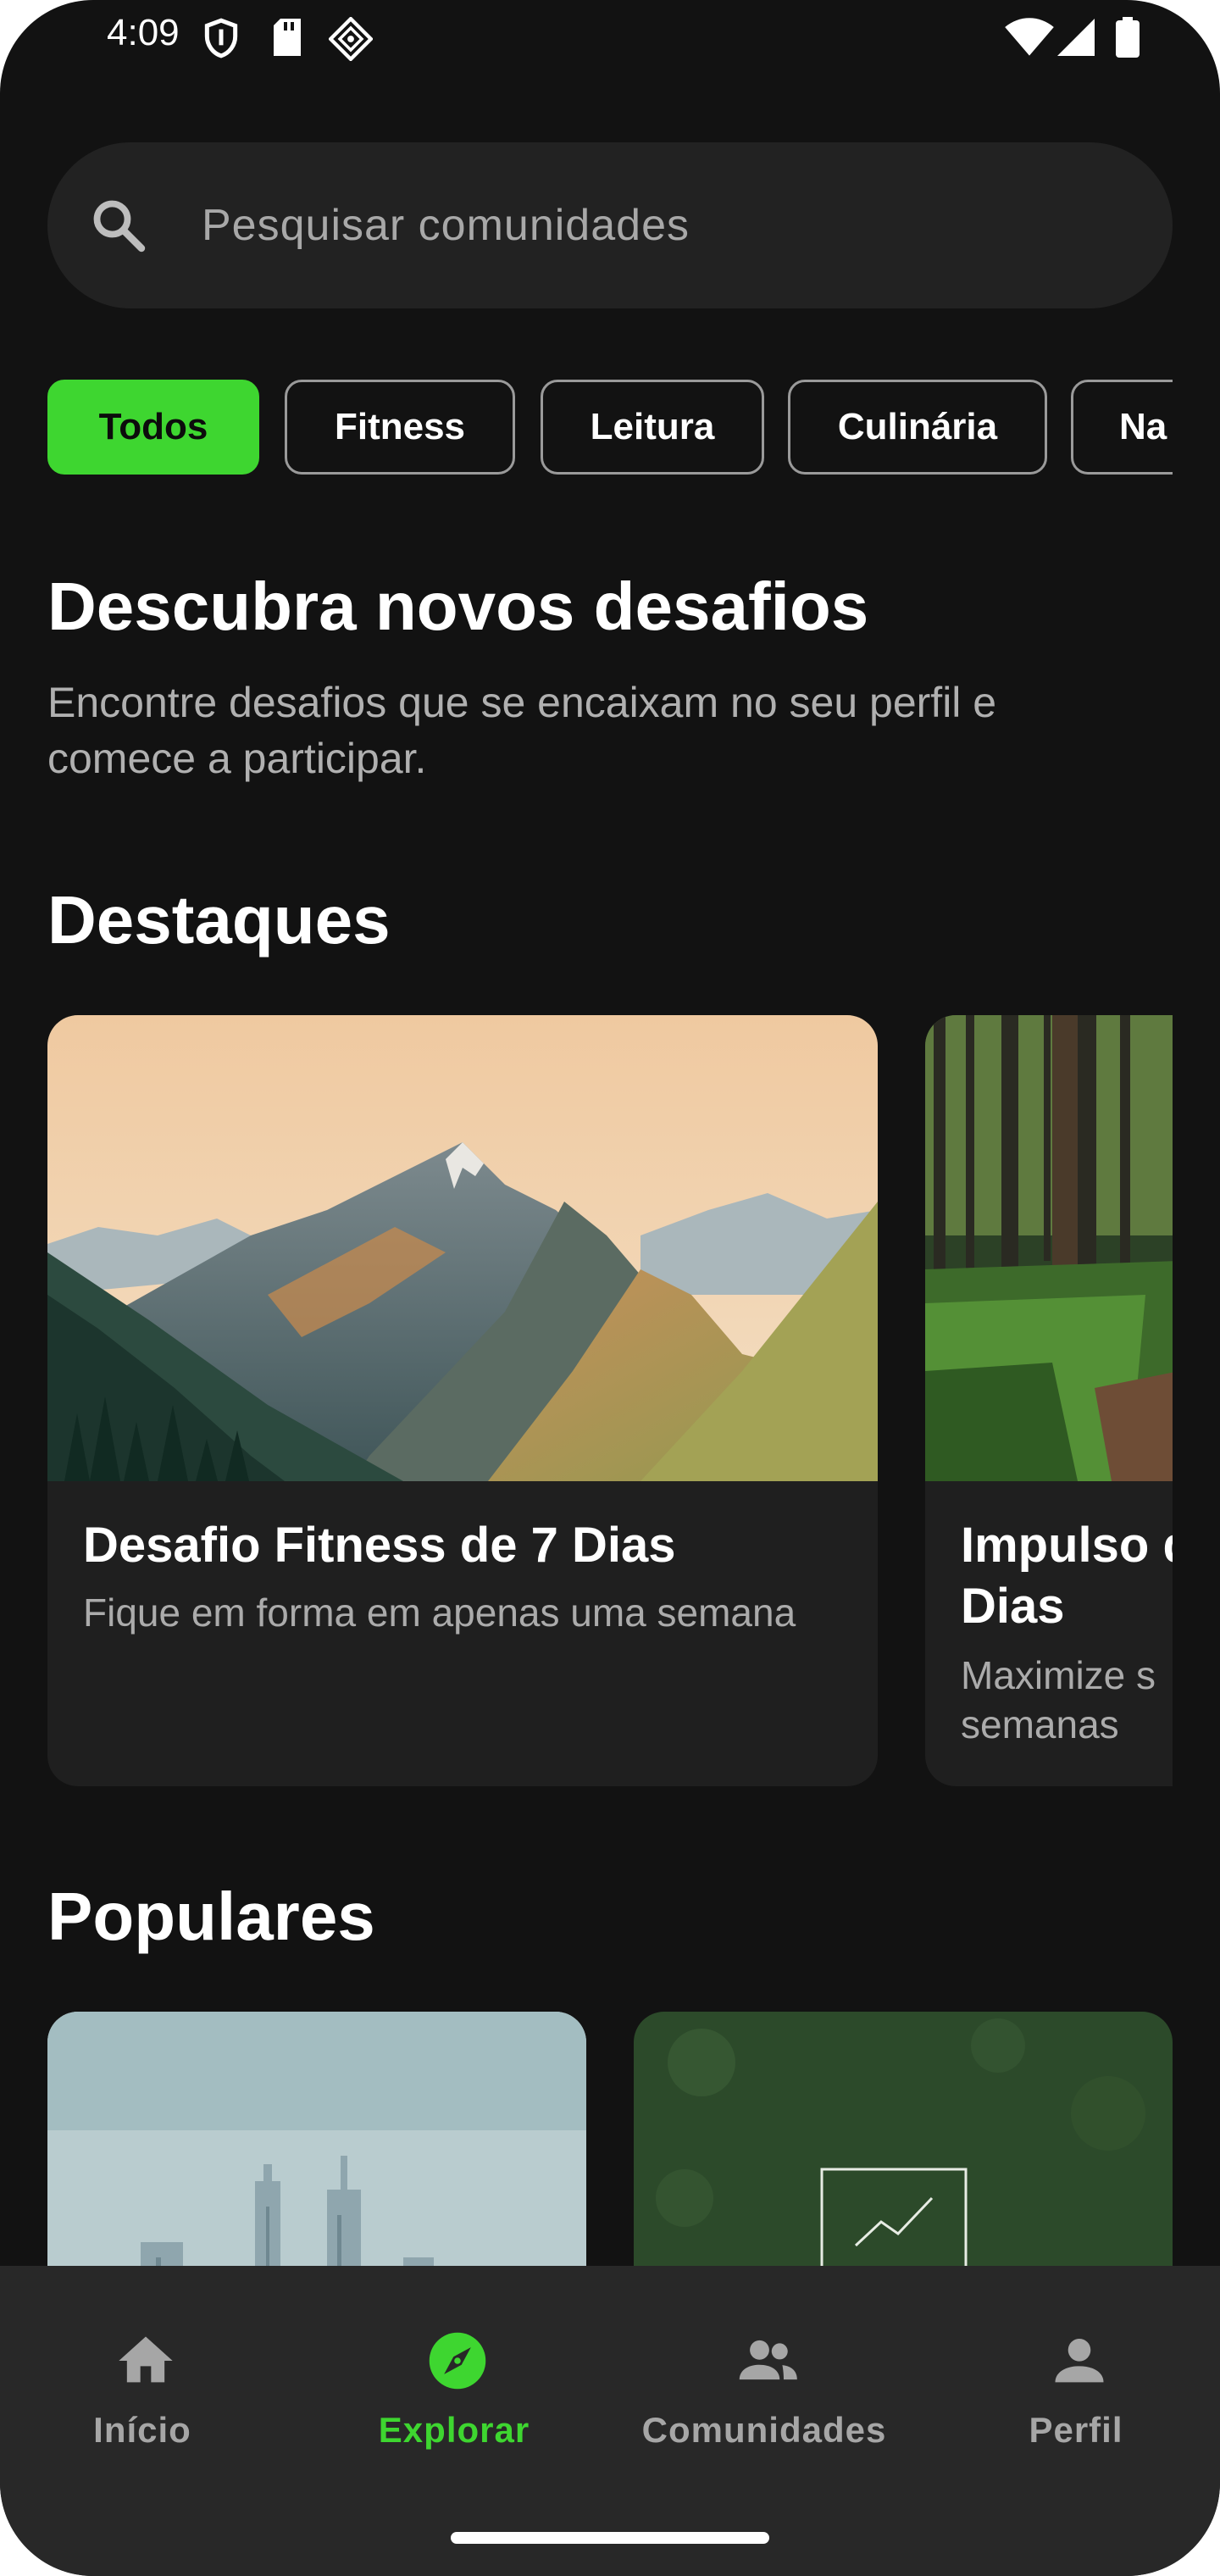 Image resolution: width=1220 pixels, height=2576 pixels. What do you see at coordinates (1058, 1700) in the screenshot?
I see `featured-card-description: Maximize s semanas` at bounding box center [1058, 1700].